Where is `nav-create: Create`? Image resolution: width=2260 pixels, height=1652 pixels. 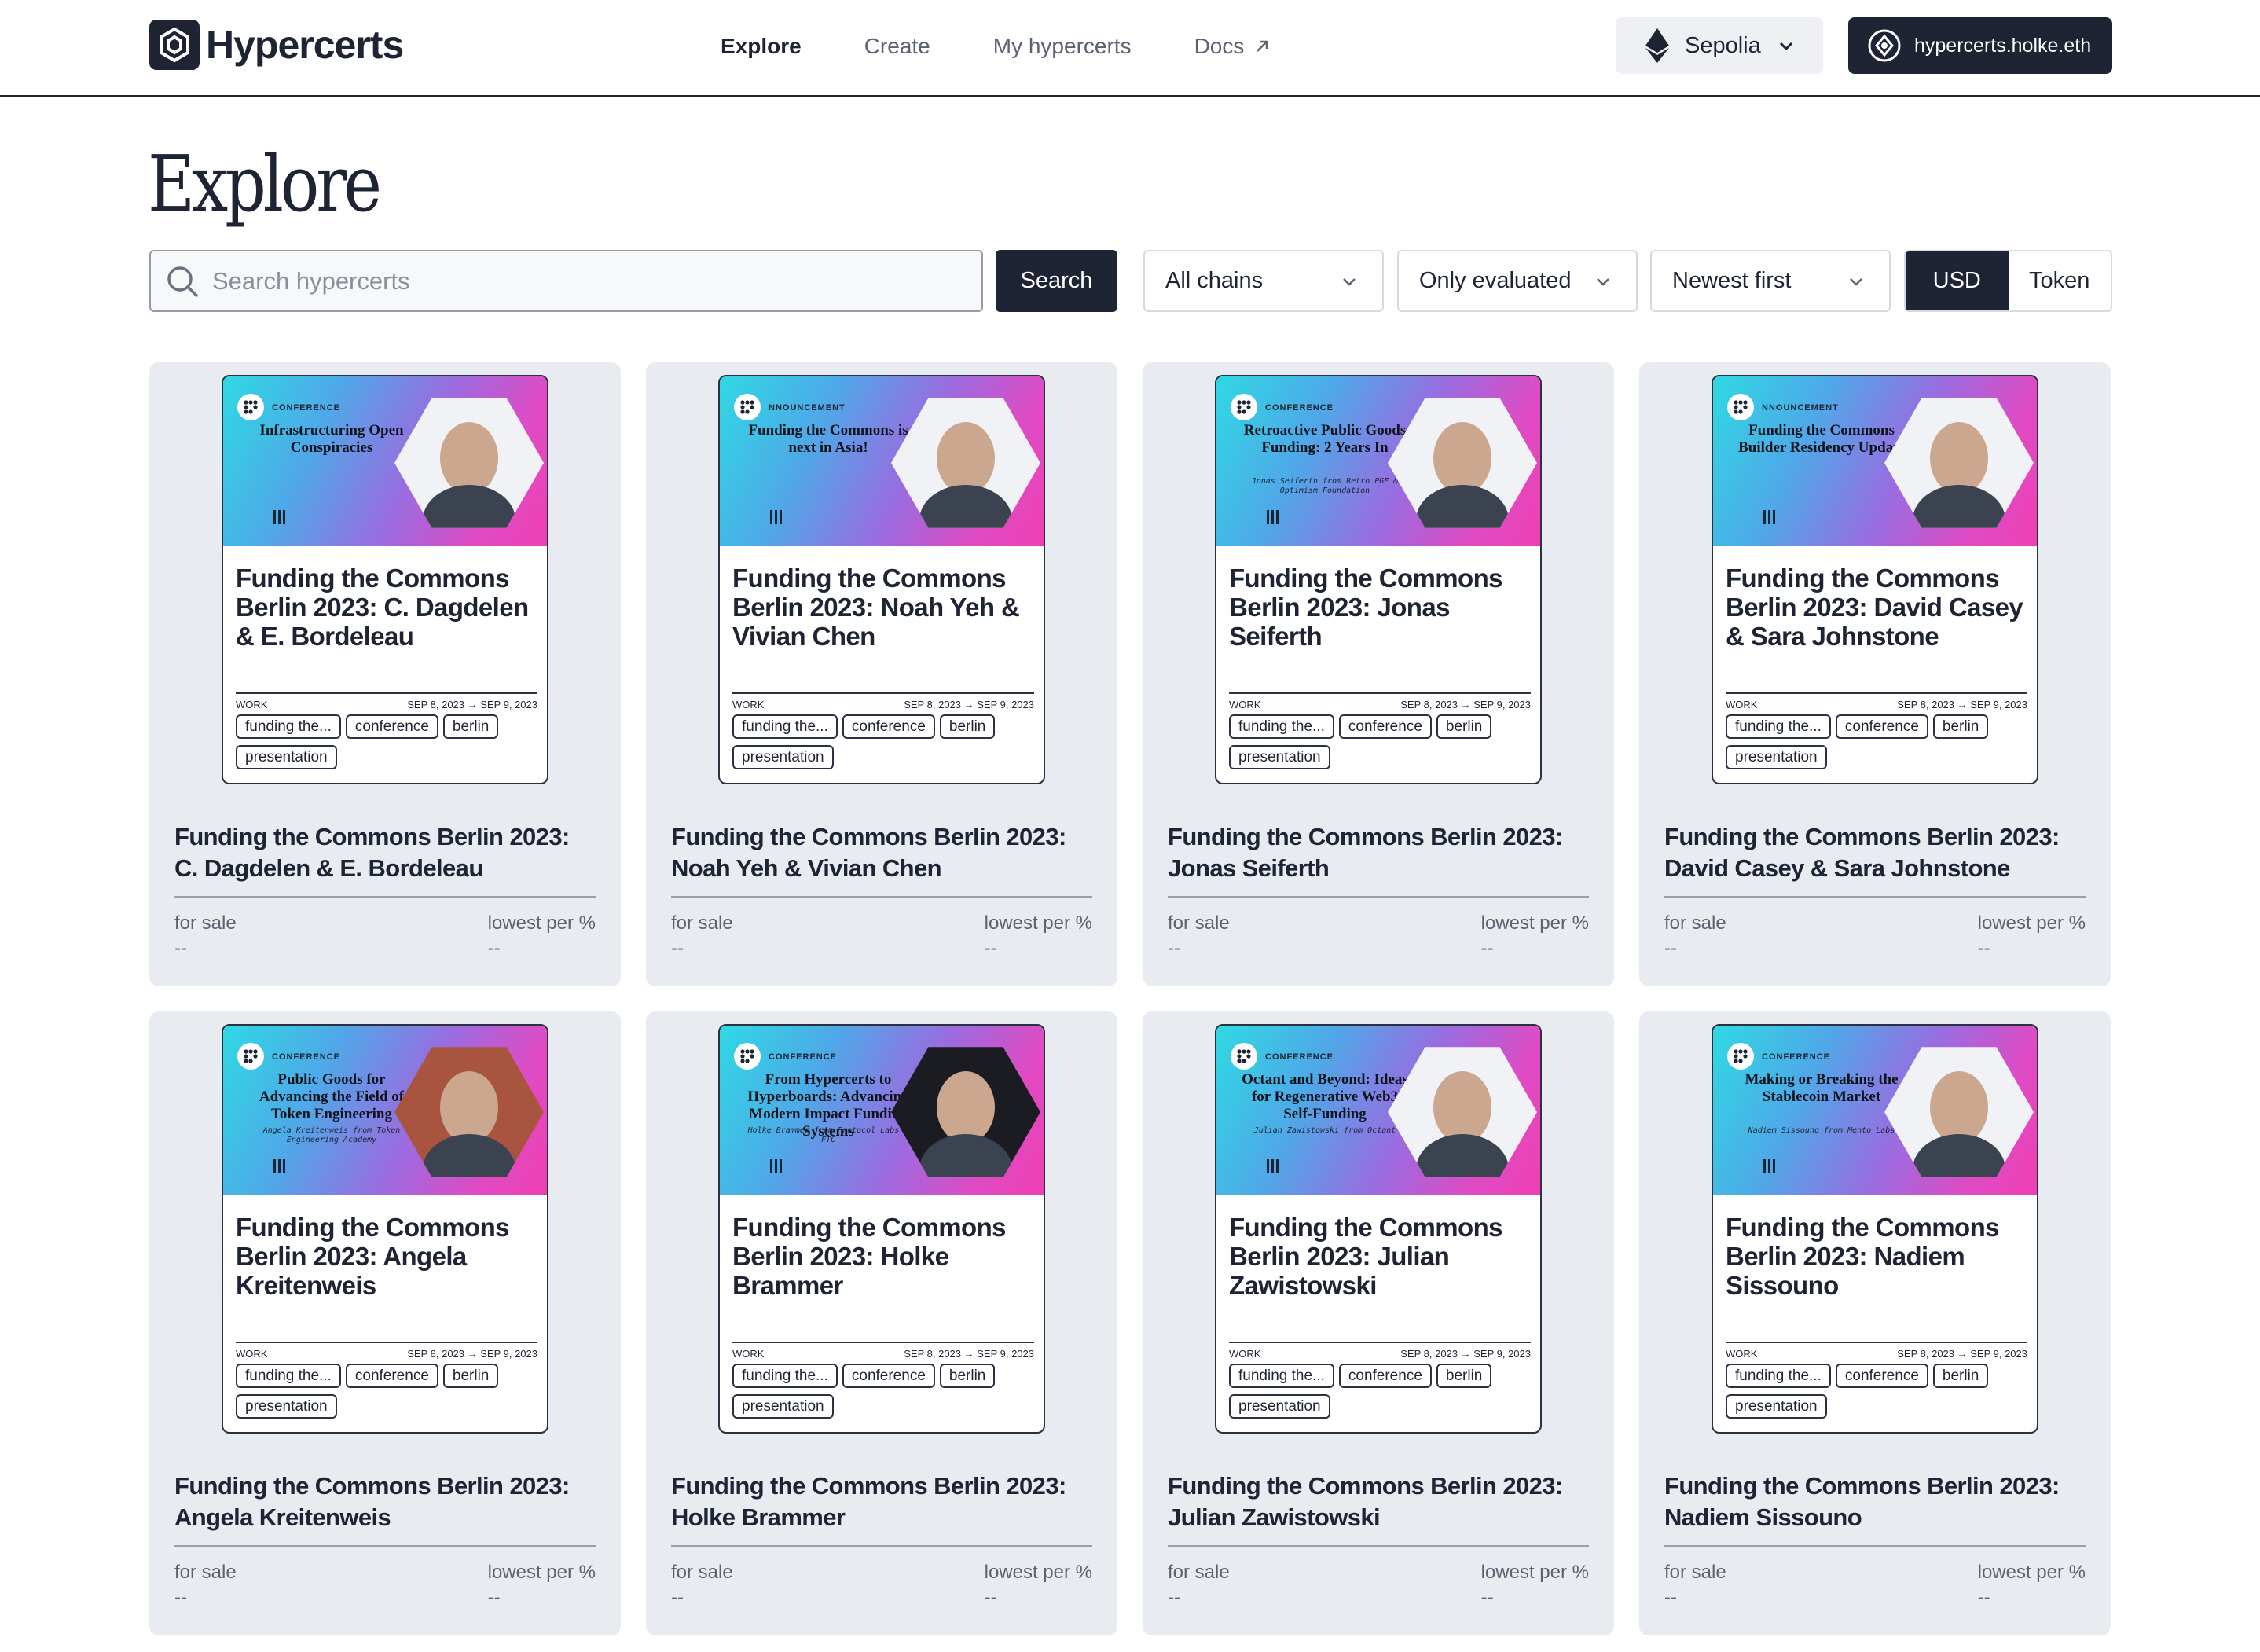
nav-create: Create is located at coordinates (897, 47).